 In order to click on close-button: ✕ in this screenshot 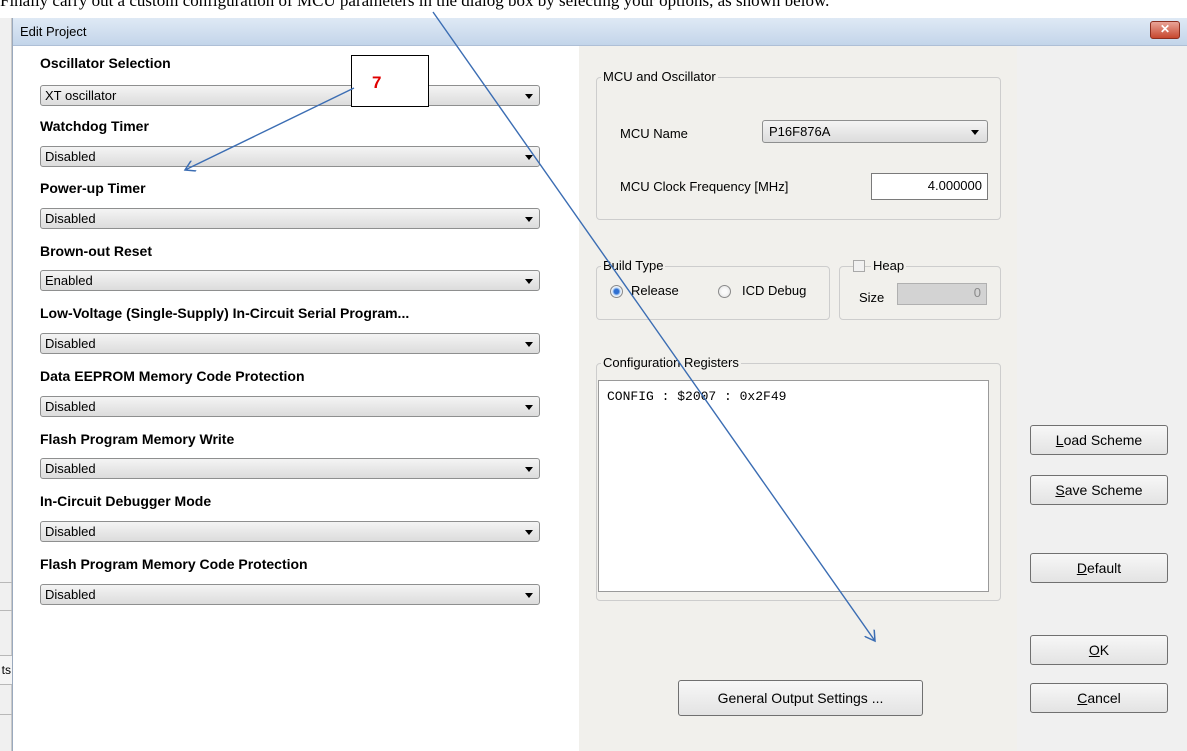, I will do `click(1165, 30)`.